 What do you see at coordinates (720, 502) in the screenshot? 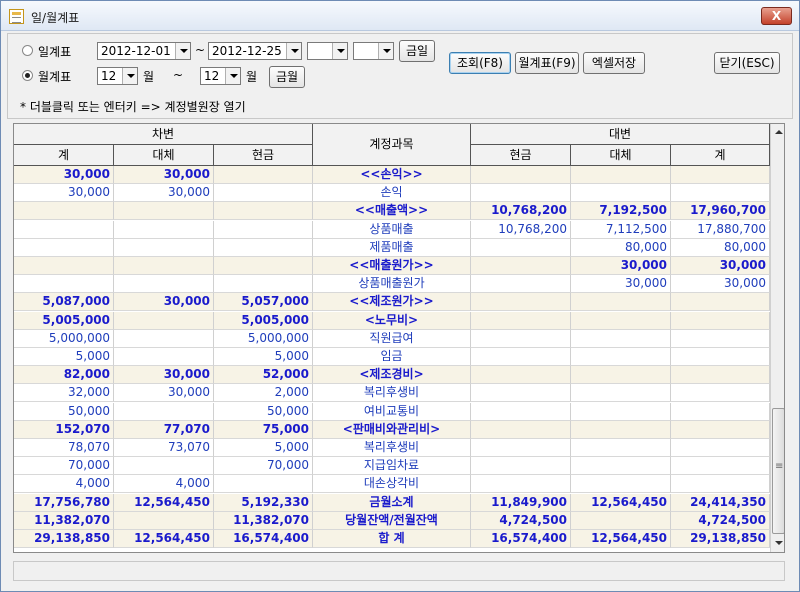
I see `cell-credit-total: 24,414,350` at bounding box center [720, 502].